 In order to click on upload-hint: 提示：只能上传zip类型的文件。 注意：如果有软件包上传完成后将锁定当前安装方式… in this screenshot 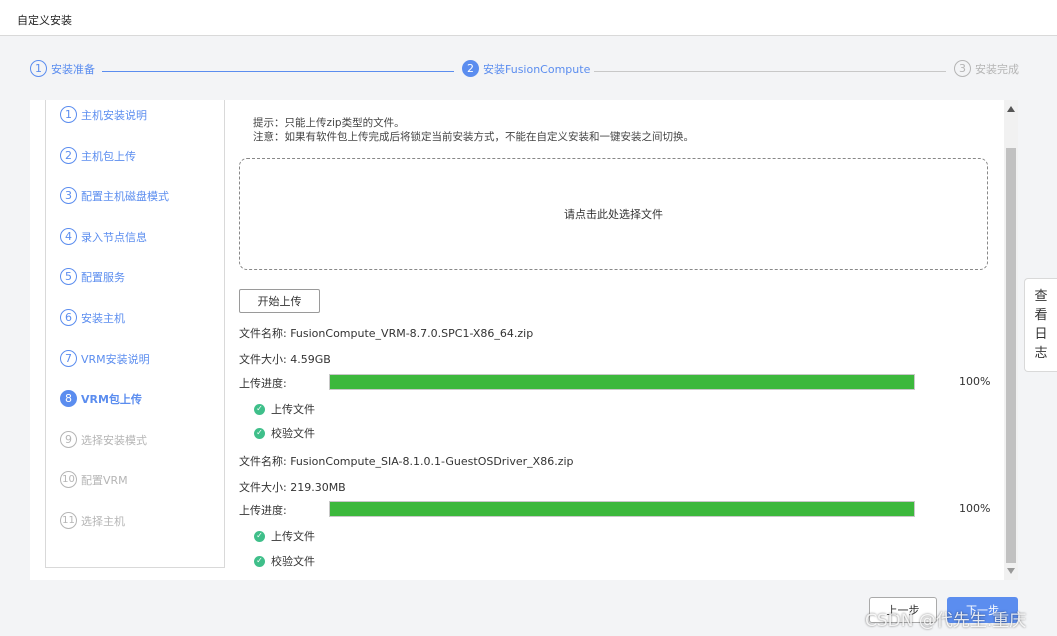, I will do `click(473, 130)`.